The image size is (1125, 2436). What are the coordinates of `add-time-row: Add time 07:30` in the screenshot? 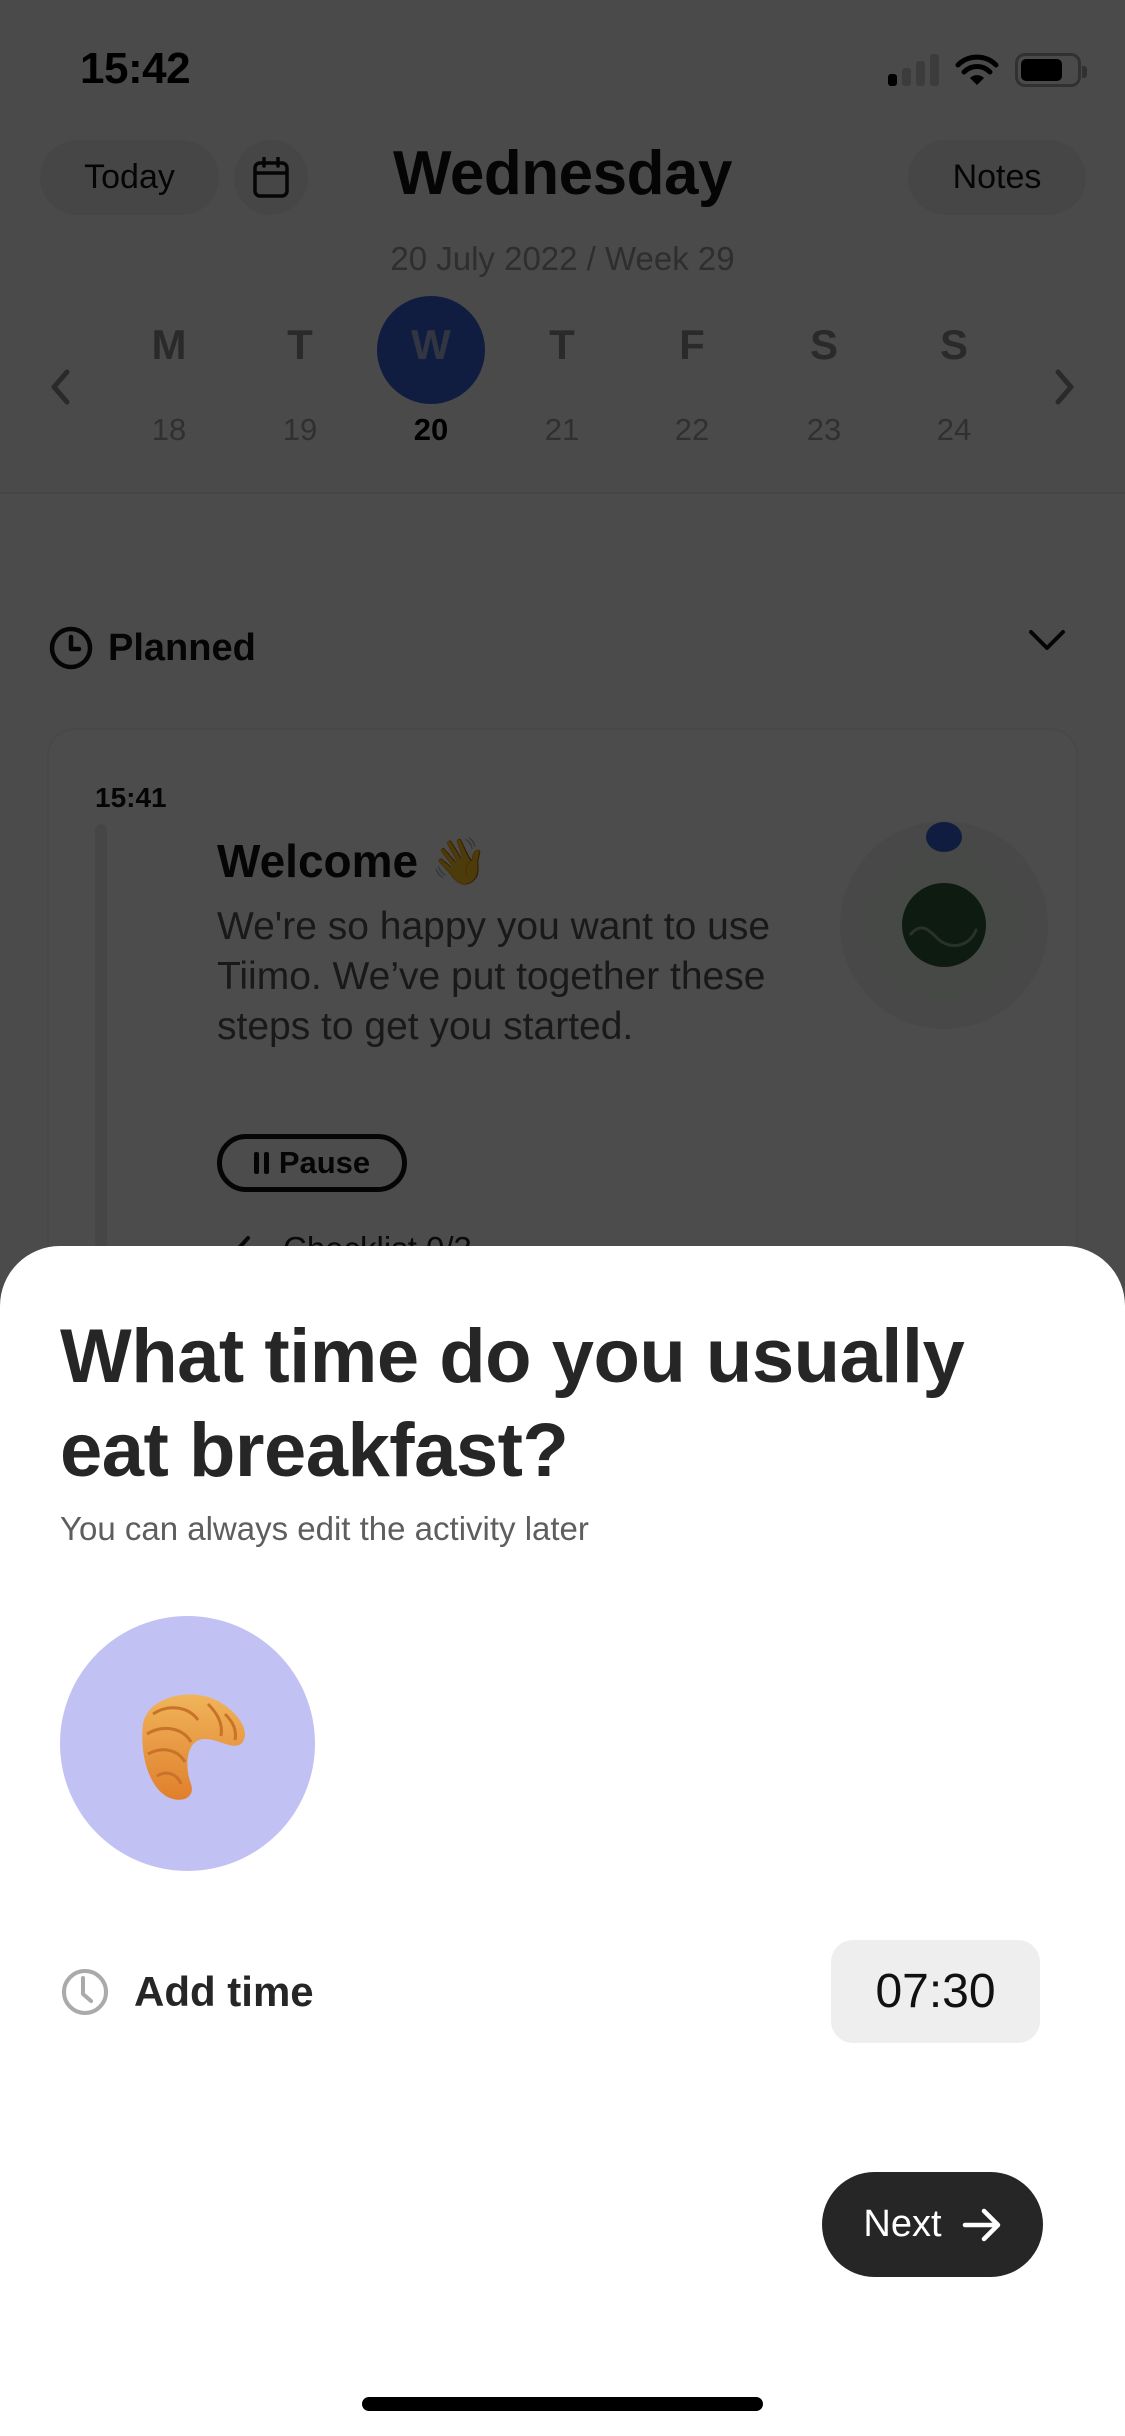 It's located at (550, 1992).